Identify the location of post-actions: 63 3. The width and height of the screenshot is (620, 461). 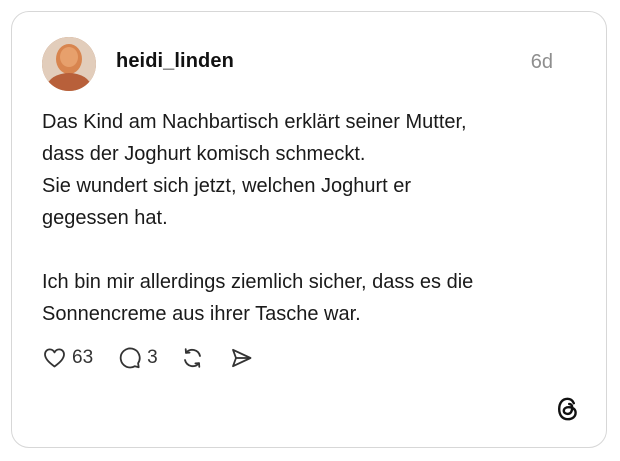
(148, 358).